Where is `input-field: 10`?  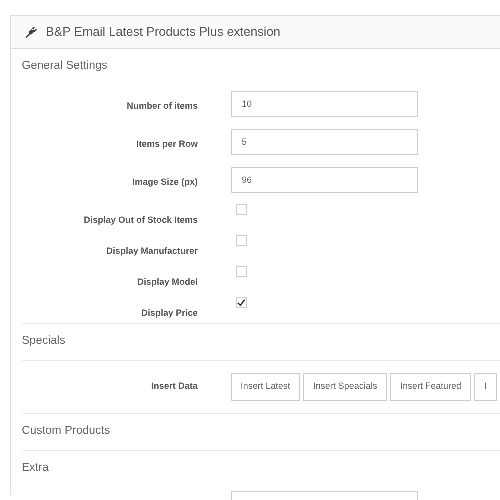
input-field: 10 is located at coordinates (324, 104).